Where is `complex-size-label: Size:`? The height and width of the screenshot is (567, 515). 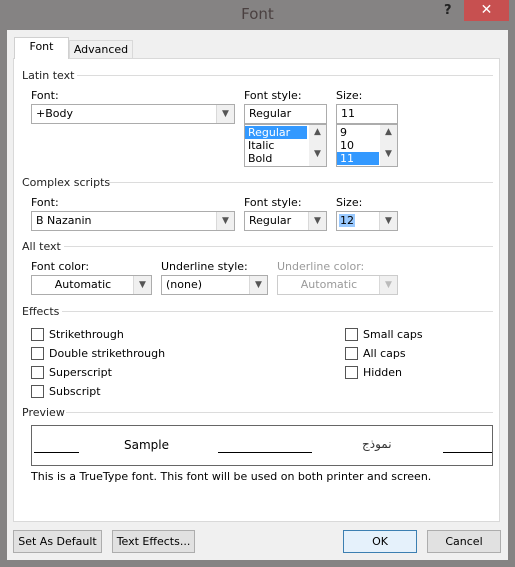 complex-size-label: Size: is located at coordinates (349, 202).